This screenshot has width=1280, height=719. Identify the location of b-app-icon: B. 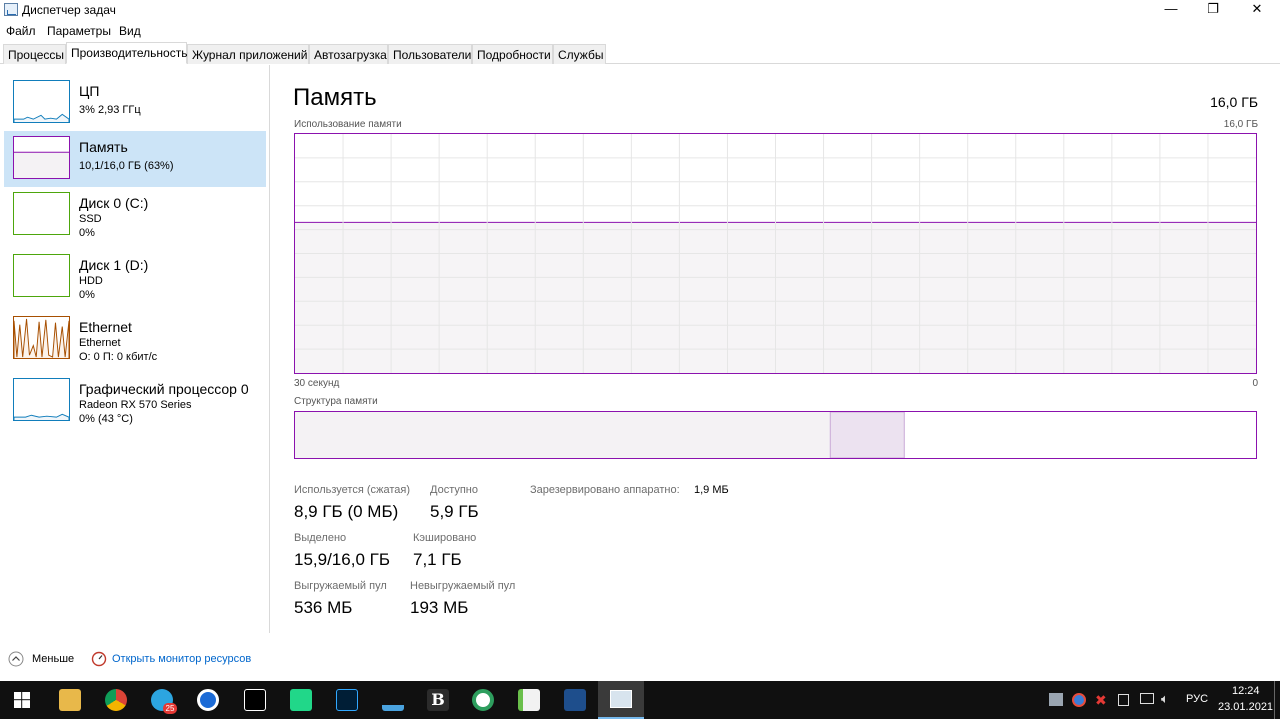
(438, 700).